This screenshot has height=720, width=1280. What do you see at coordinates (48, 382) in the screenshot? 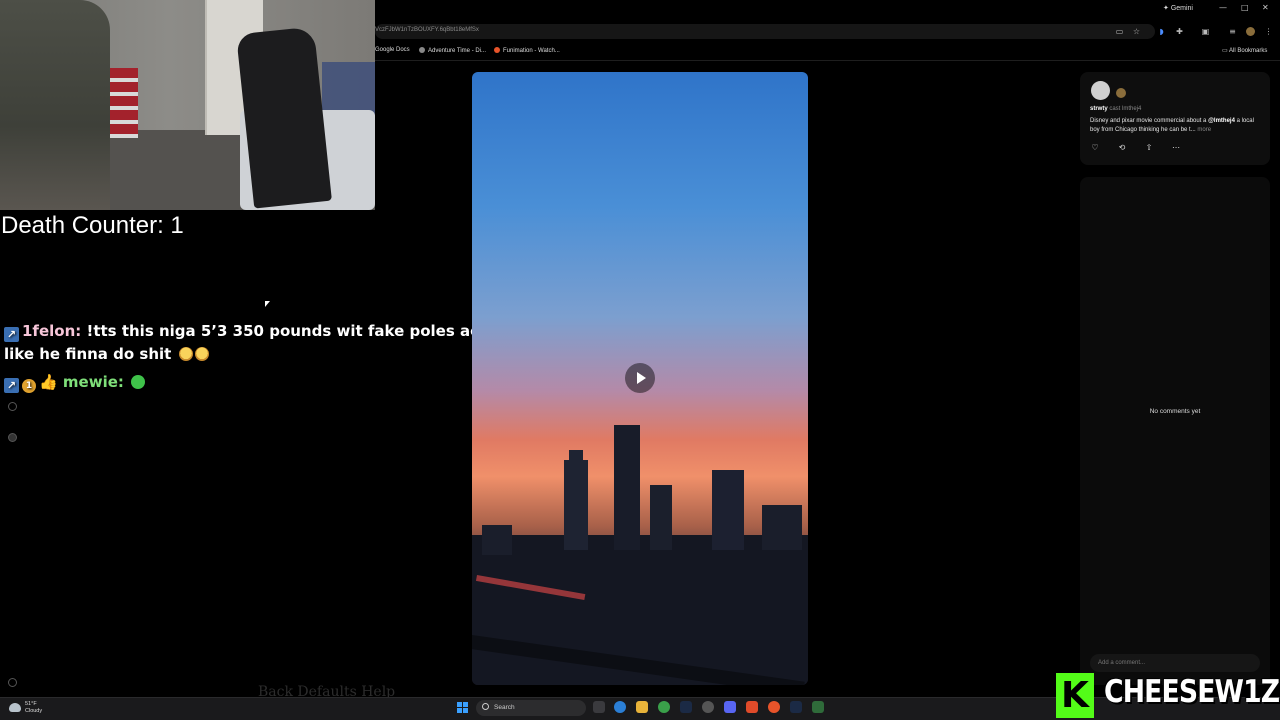
I see `thumbs-up-icon: 👍` at bounding box center [48, 382].